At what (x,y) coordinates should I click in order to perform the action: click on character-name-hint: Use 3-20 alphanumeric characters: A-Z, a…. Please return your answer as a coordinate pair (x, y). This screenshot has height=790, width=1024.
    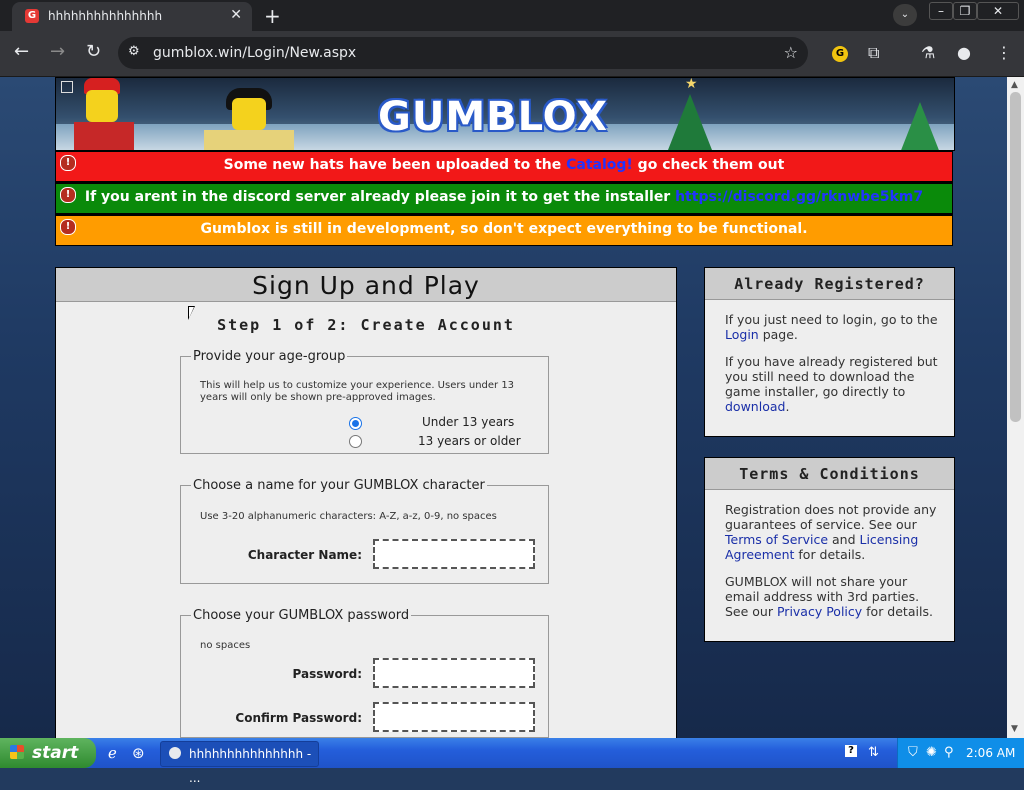
    Looking at the image, I should click on (348, 516).